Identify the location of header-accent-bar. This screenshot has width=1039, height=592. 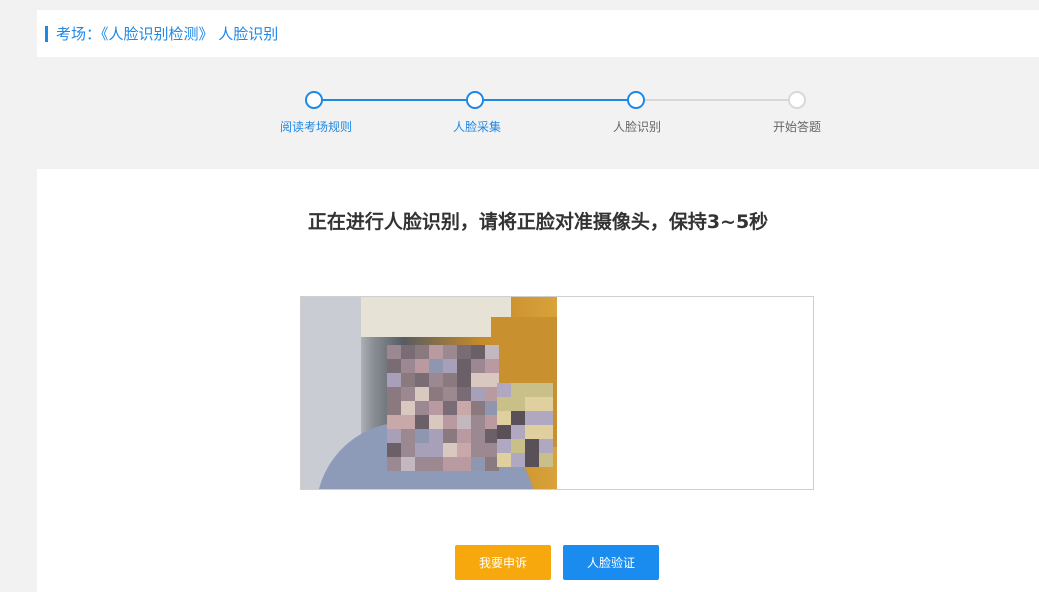
(46, 34).